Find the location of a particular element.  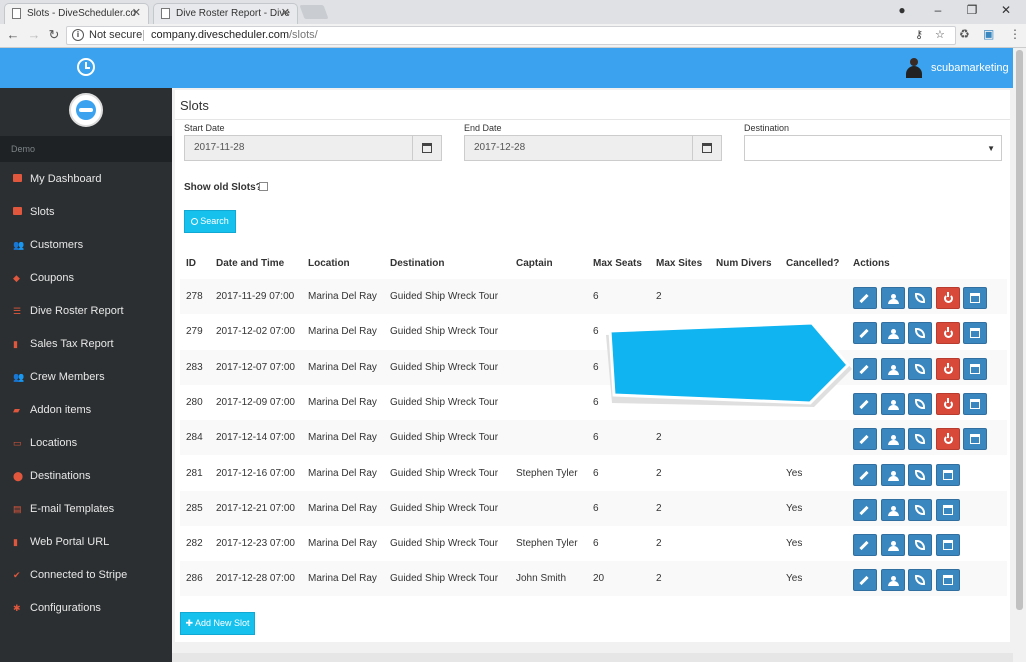

page-scrollbar is located at coordinates (1019, 355).